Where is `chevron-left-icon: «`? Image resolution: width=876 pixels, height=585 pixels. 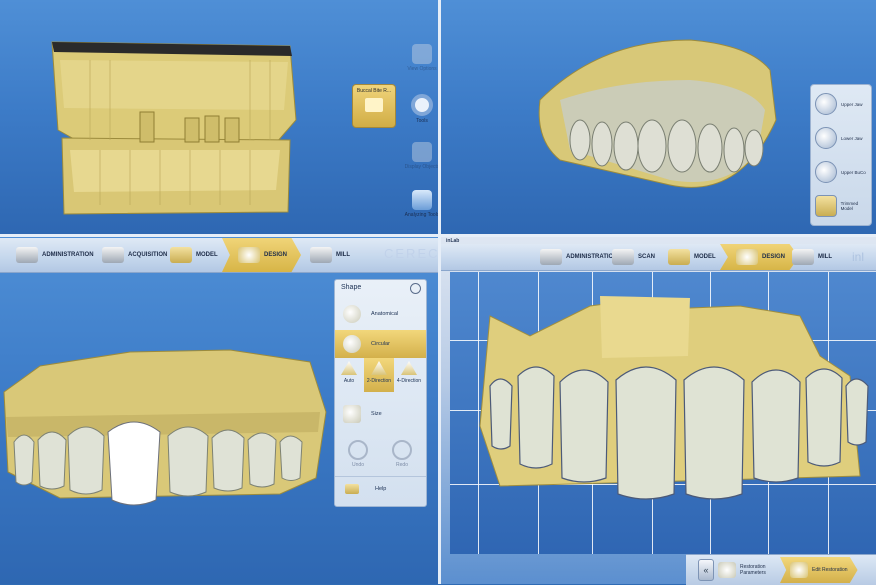 chevron-left-icon: « is located at coordinates (706, 570).